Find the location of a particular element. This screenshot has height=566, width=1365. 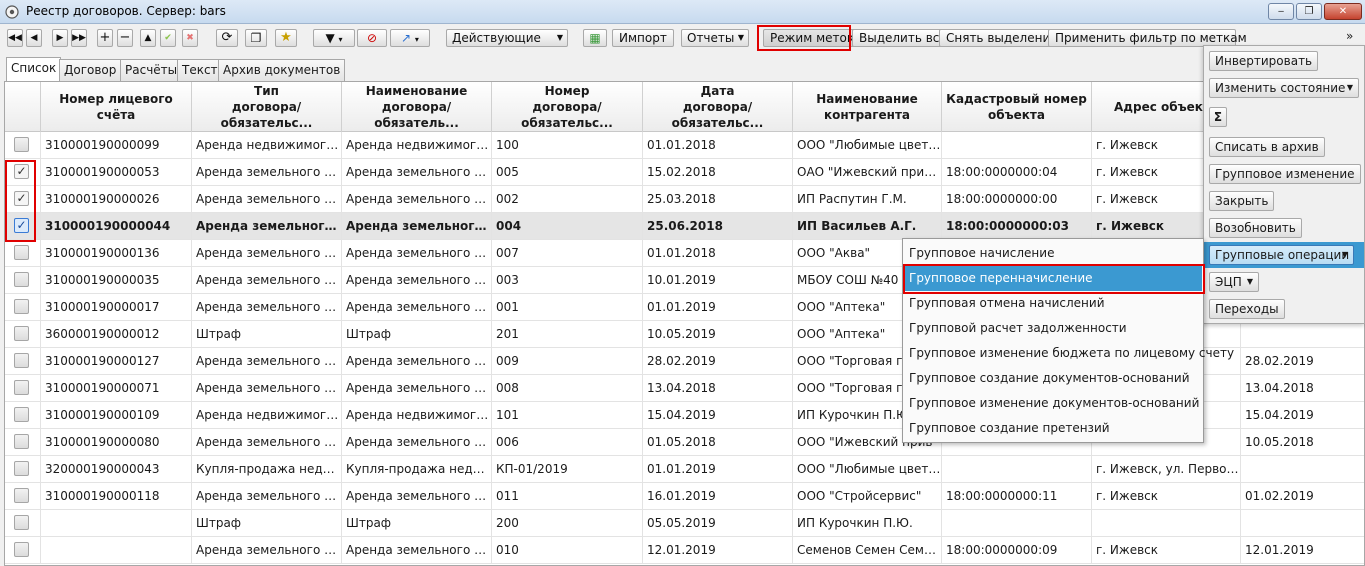

maximize-button: ❐ is located at coordinates (1309, 11).